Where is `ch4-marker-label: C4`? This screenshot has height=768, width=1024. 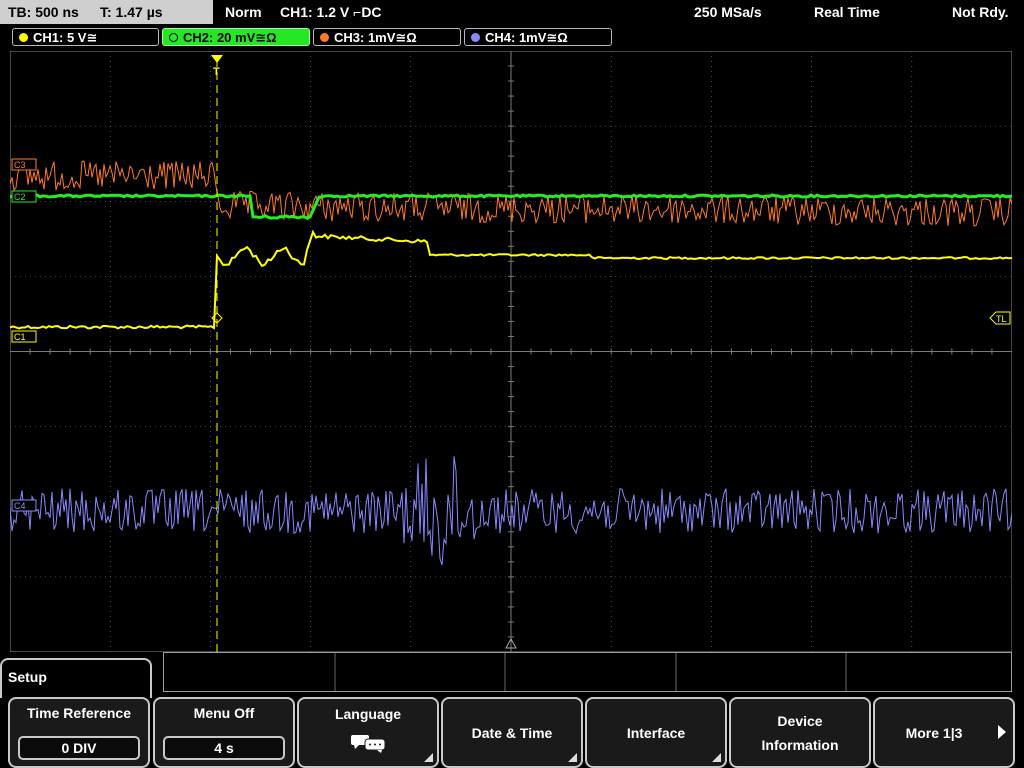
ch4-marker-label: C4 is located at coordinates (20, 506).